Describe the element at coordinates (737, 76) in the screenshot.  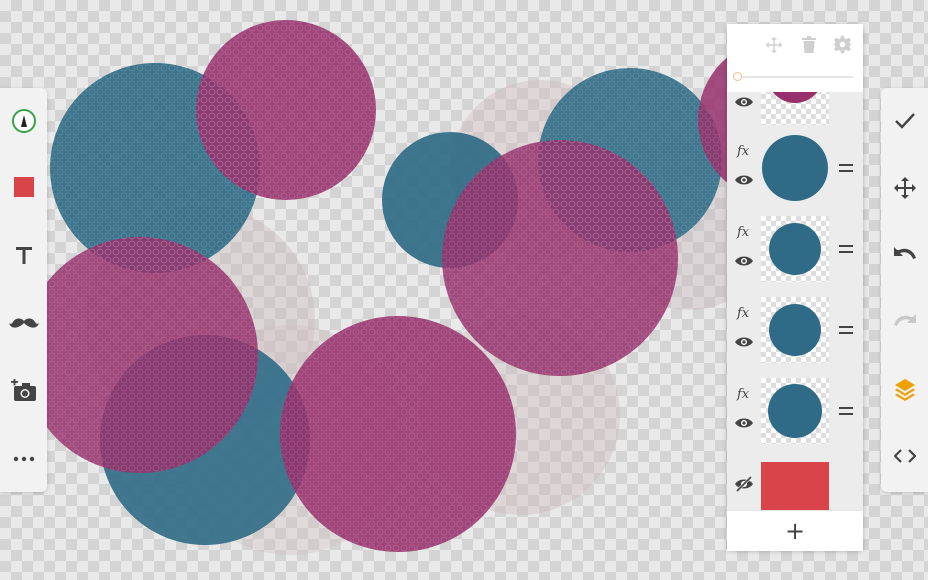
I see `slider-knob` at that location.